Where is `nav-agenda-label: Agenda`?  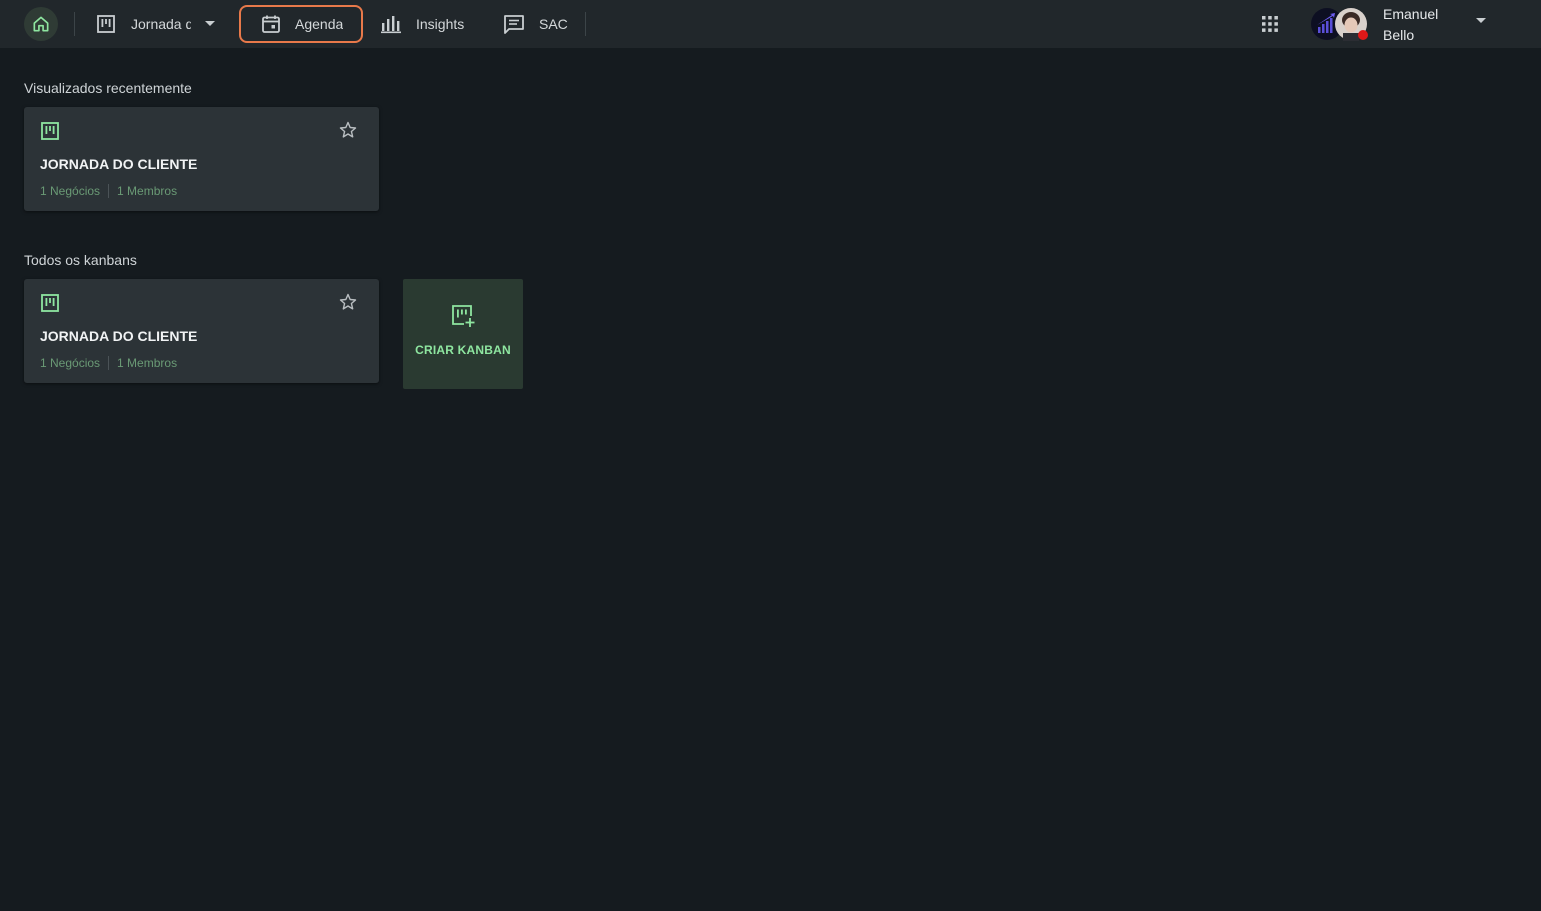 nav-agenda-label: Agenda is located at coordinates (319, 24).